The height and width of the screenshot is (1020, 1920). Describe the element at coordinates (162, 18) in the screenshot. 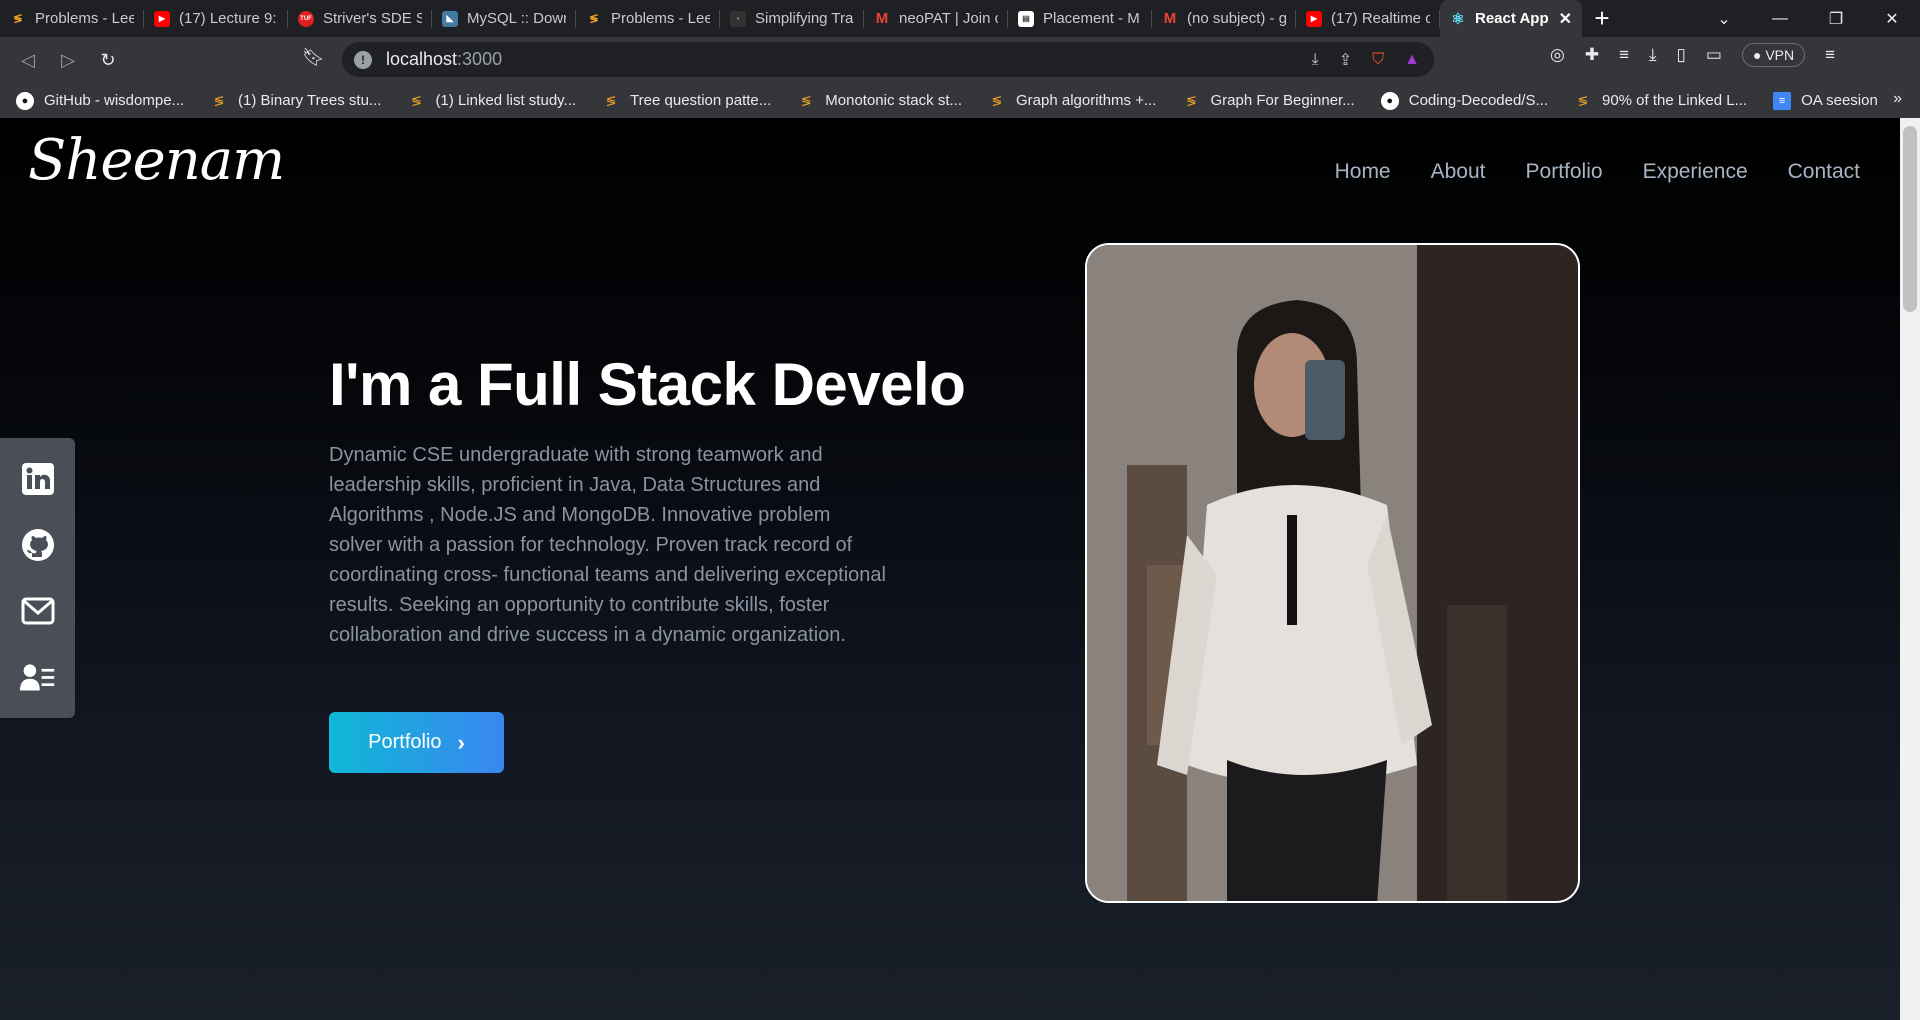

I see `youtube-icon: ▶` at that location.